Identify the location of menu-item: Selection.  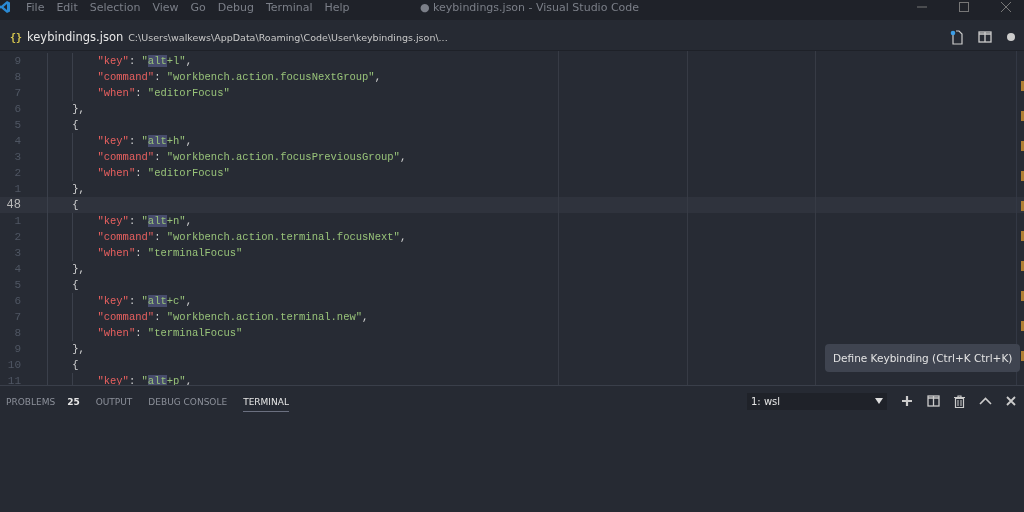
(116, 7).